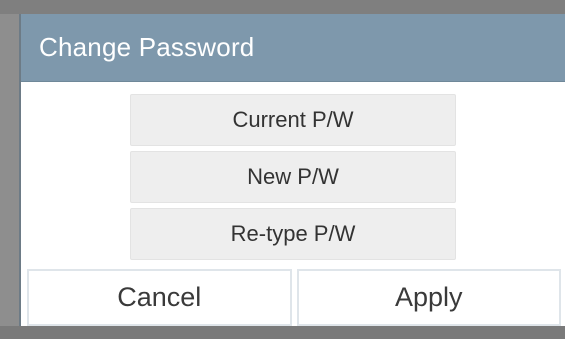 The height and width of the screenshot is (339, 565). What do you see at coordinates (282, 7) in the screenshot?
I see `background-overlay-top` at bounding box center [282, 7].